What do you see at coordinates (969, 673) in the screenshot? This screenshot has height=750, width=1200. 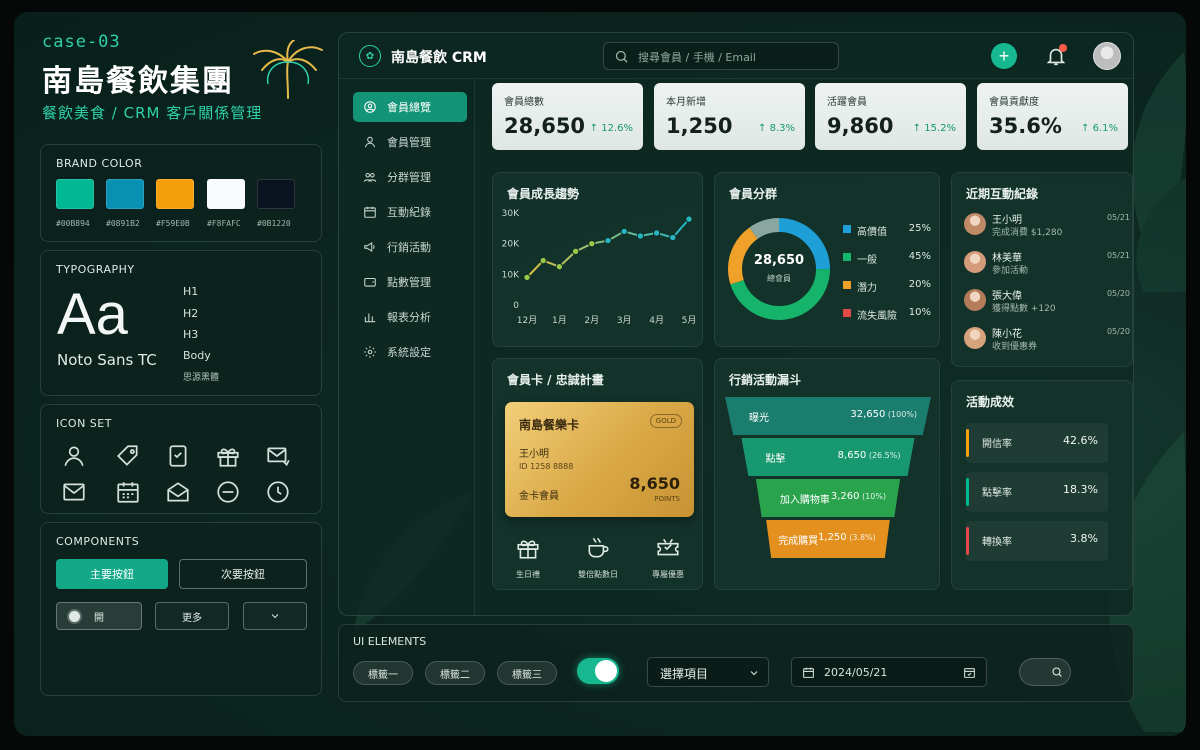 I see `calendar-check-icon` at bounding box center [969, 673].